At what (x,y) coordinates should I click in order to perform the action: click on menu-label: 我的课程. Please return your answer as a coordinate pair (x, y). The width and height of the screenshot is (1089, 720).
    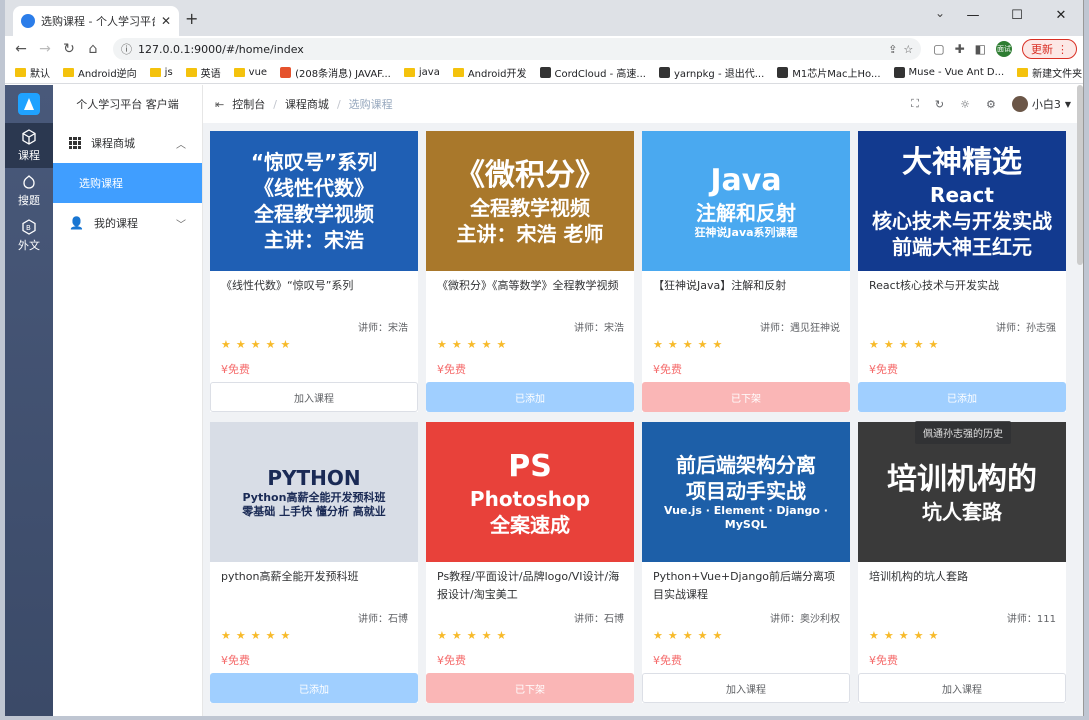
    Looking at the image, I should click on (115, 223).